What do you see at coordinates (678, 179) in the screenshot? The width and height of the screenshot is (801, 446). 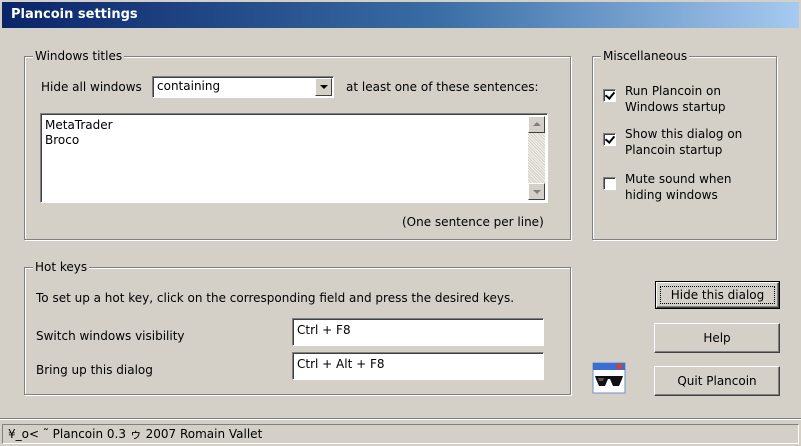 I see `mute-sound-line1: Mute sound when` at bounding box center [678, 179].